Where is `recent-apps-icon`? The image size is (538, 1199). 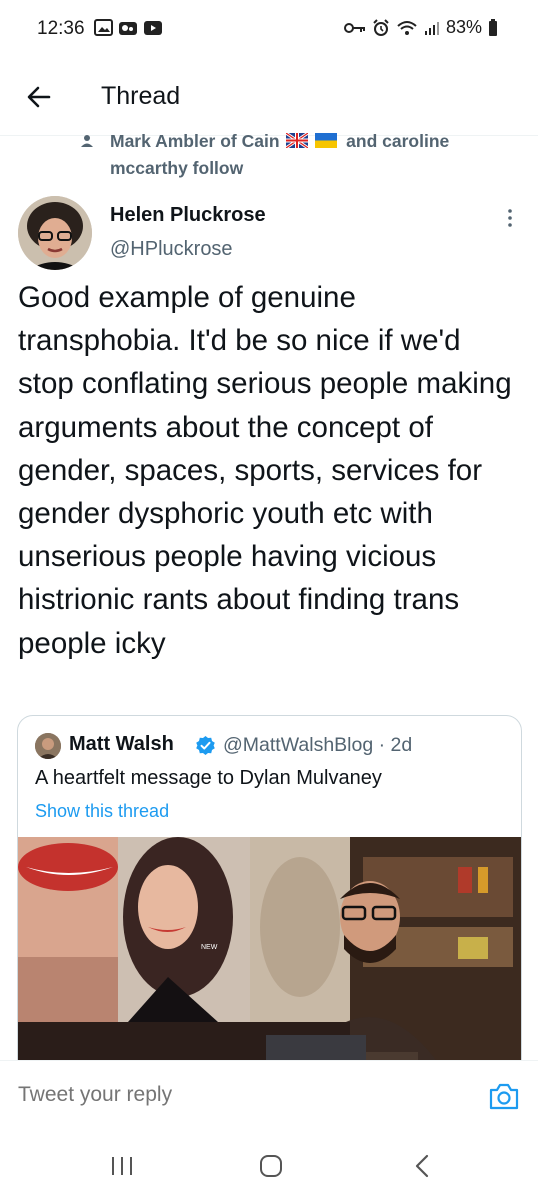 recent-apps-icon is located at coordinates (122, 1166).